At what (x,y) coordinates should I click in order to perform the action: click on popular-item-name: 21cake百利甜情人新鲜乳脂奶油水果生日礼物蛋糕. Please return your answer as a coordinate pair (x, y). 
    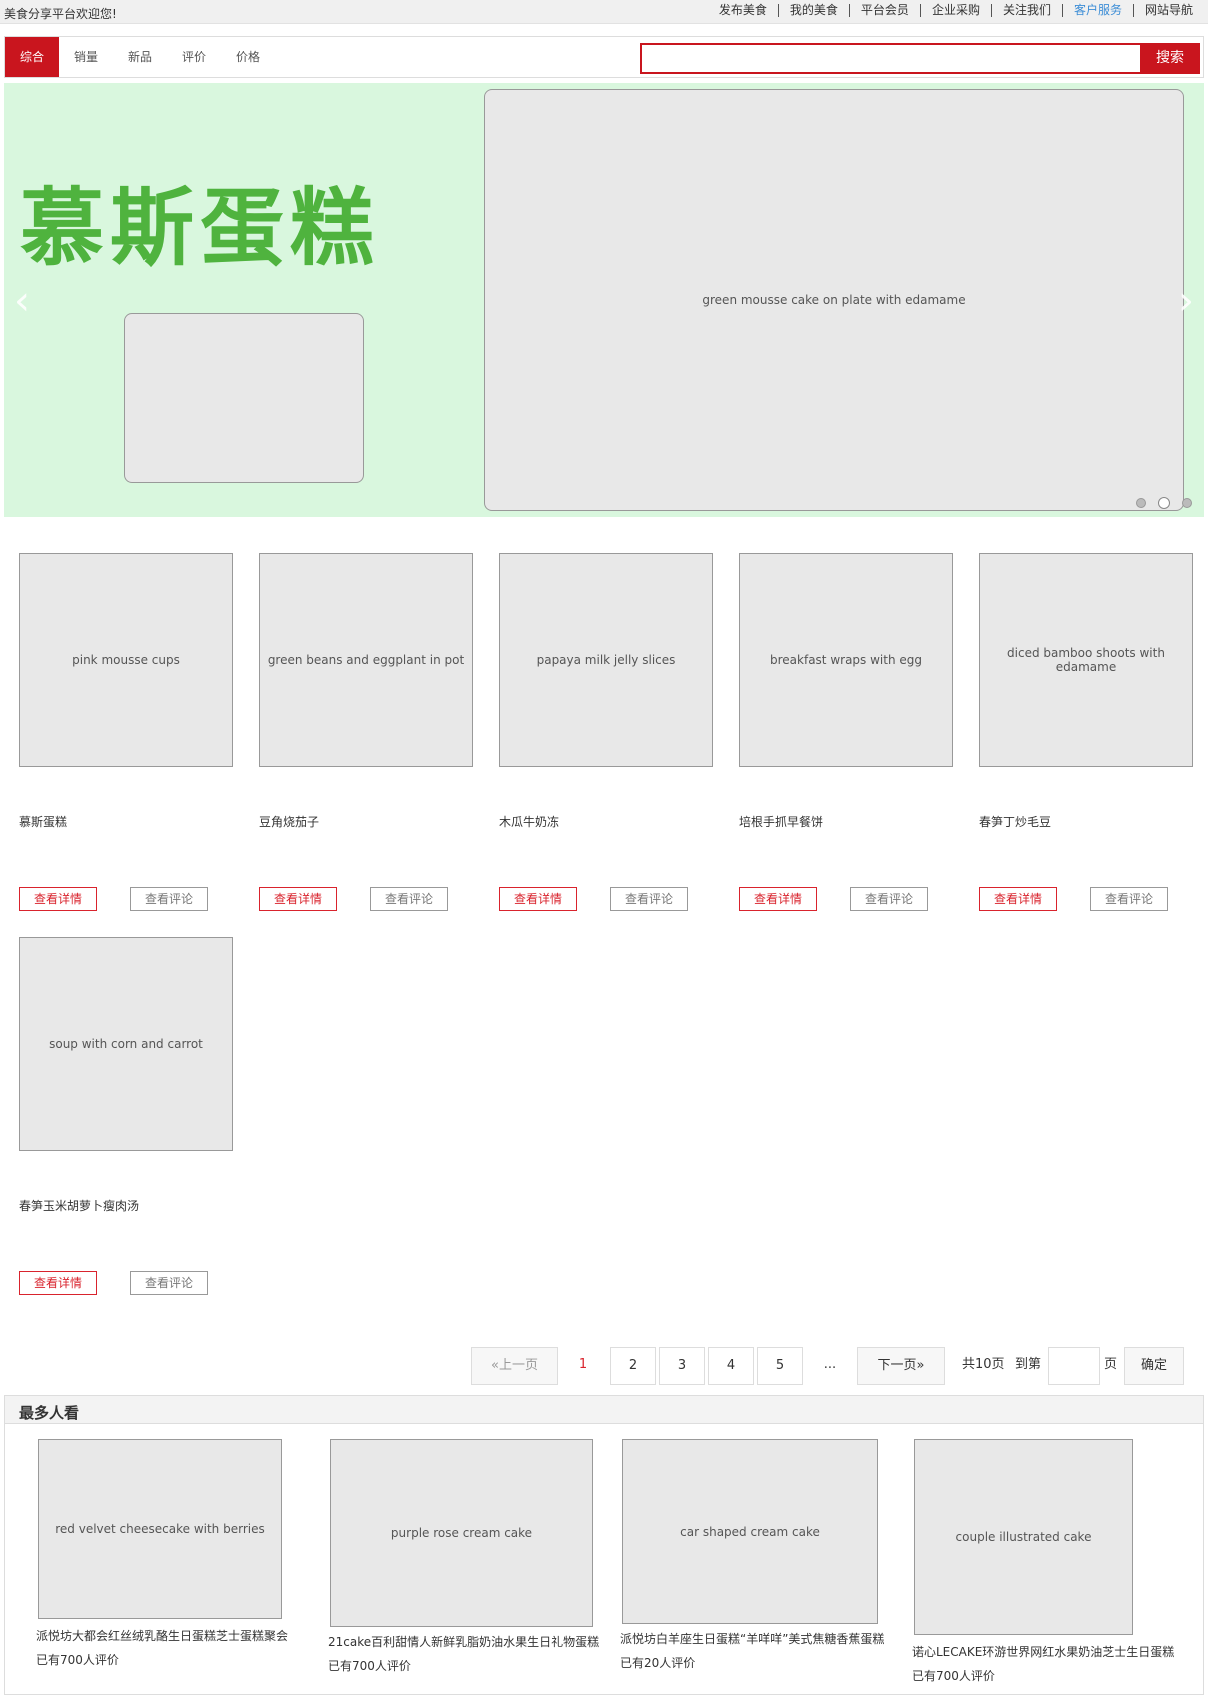
    Looking at the image, I should click on (463, 1641).